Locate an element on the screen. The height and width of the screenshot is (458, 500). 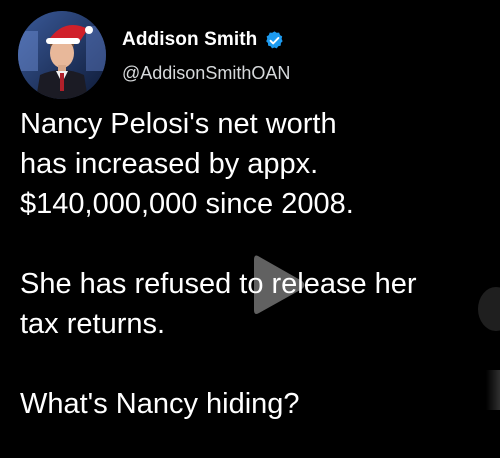
edge-shadow is located at coordinates (493, 390).